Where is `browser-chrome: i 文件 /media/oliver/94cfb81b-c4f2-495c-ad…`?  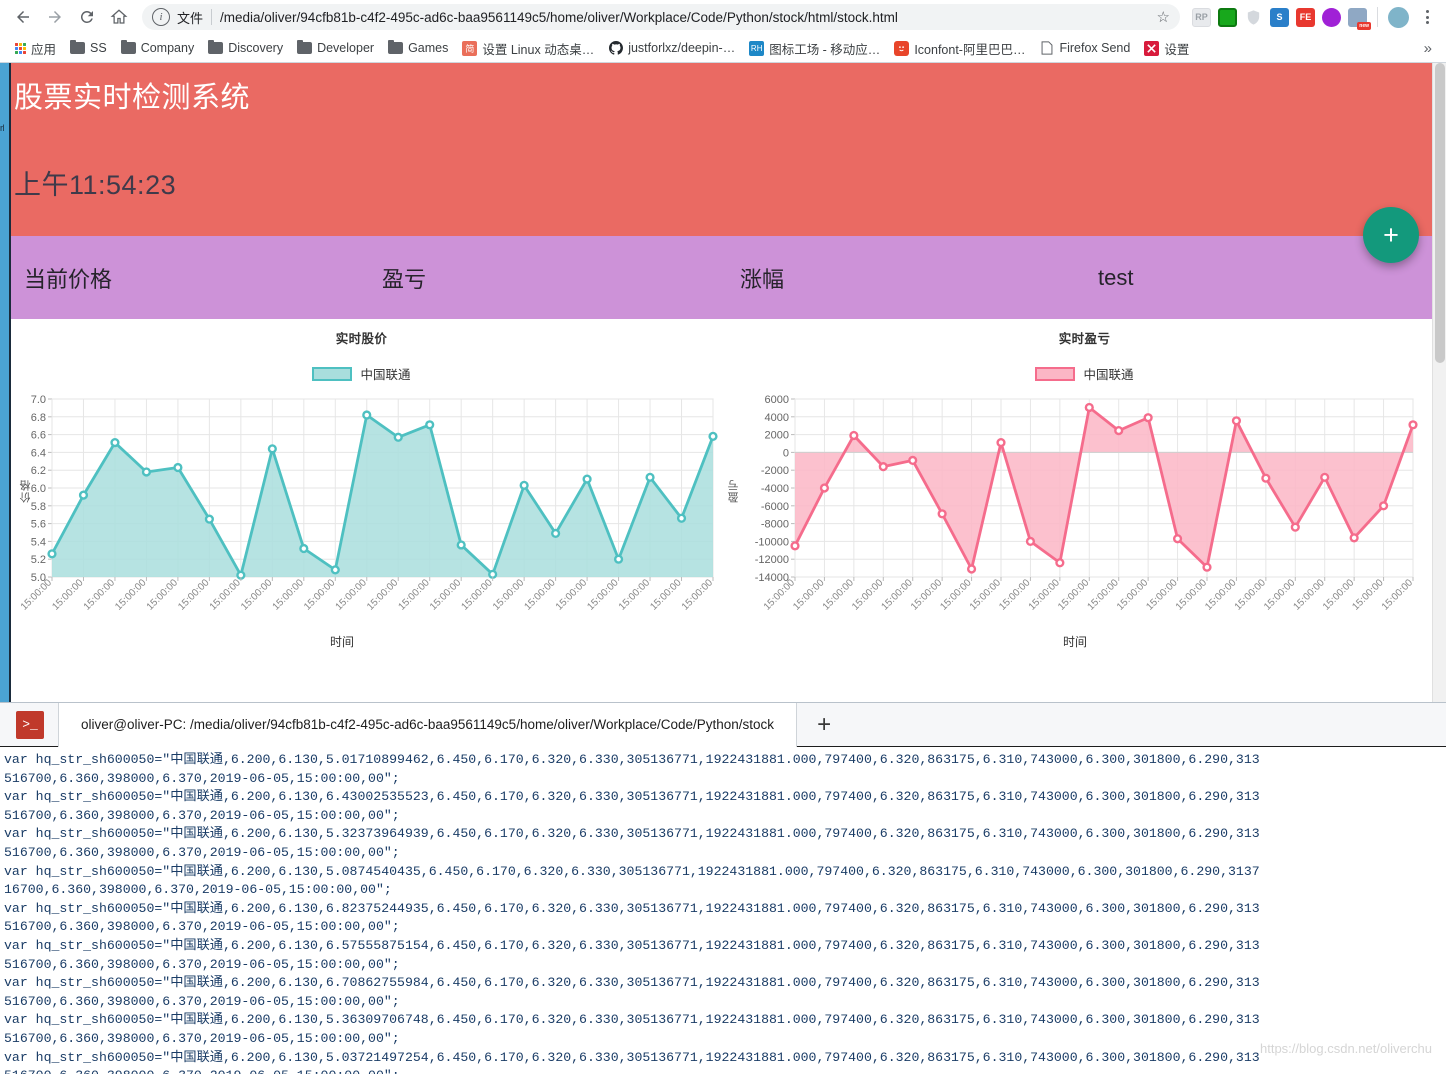 browser-chrome: i 文件 /media/oliver/94cfb81b-c4f2-495c-ad… is located at coordinates (723, 31).